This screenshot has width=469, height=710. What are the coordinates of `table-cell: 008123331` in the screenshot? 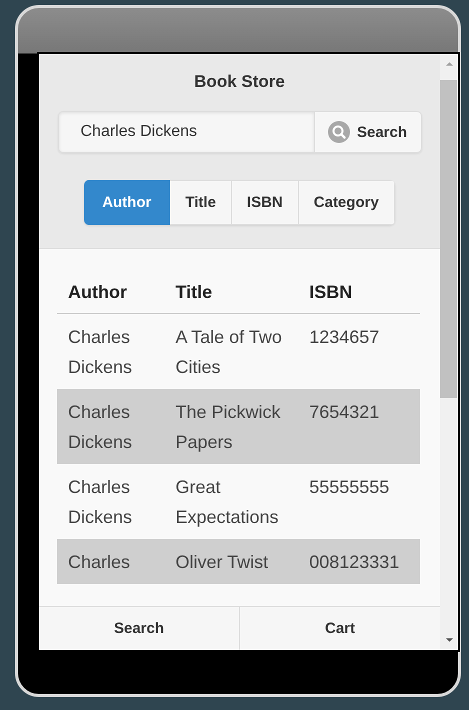 It's located at (359, 561).